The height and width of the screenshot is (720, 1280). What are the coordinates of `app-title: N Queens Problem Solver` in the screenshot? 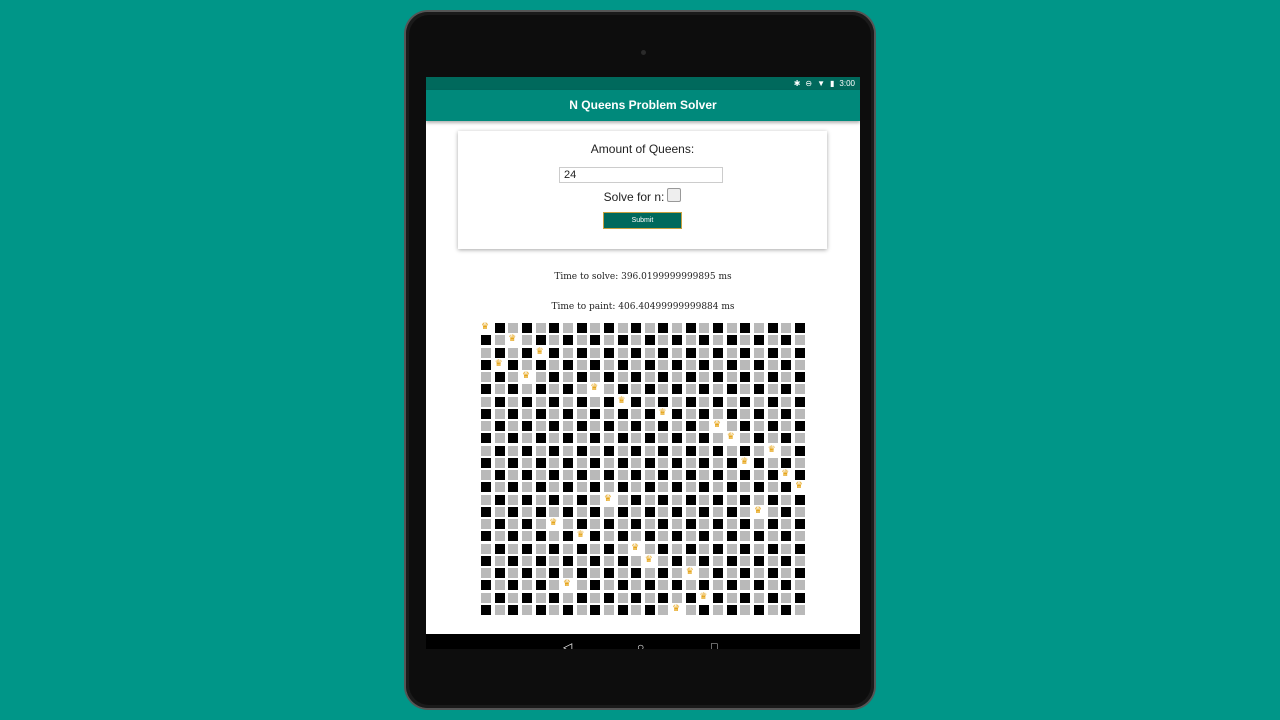 It's located at (643, 105).